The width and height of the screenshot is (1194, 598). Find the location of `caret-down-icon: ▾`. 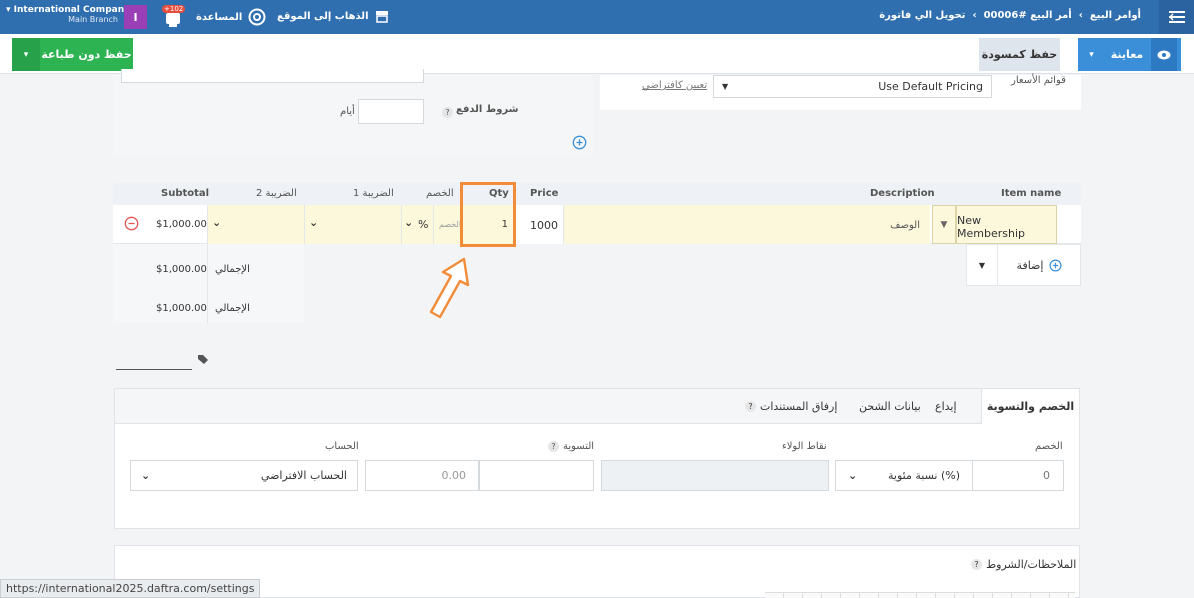

caret-down-icon: ▾ is located at coordinates (8, 10).